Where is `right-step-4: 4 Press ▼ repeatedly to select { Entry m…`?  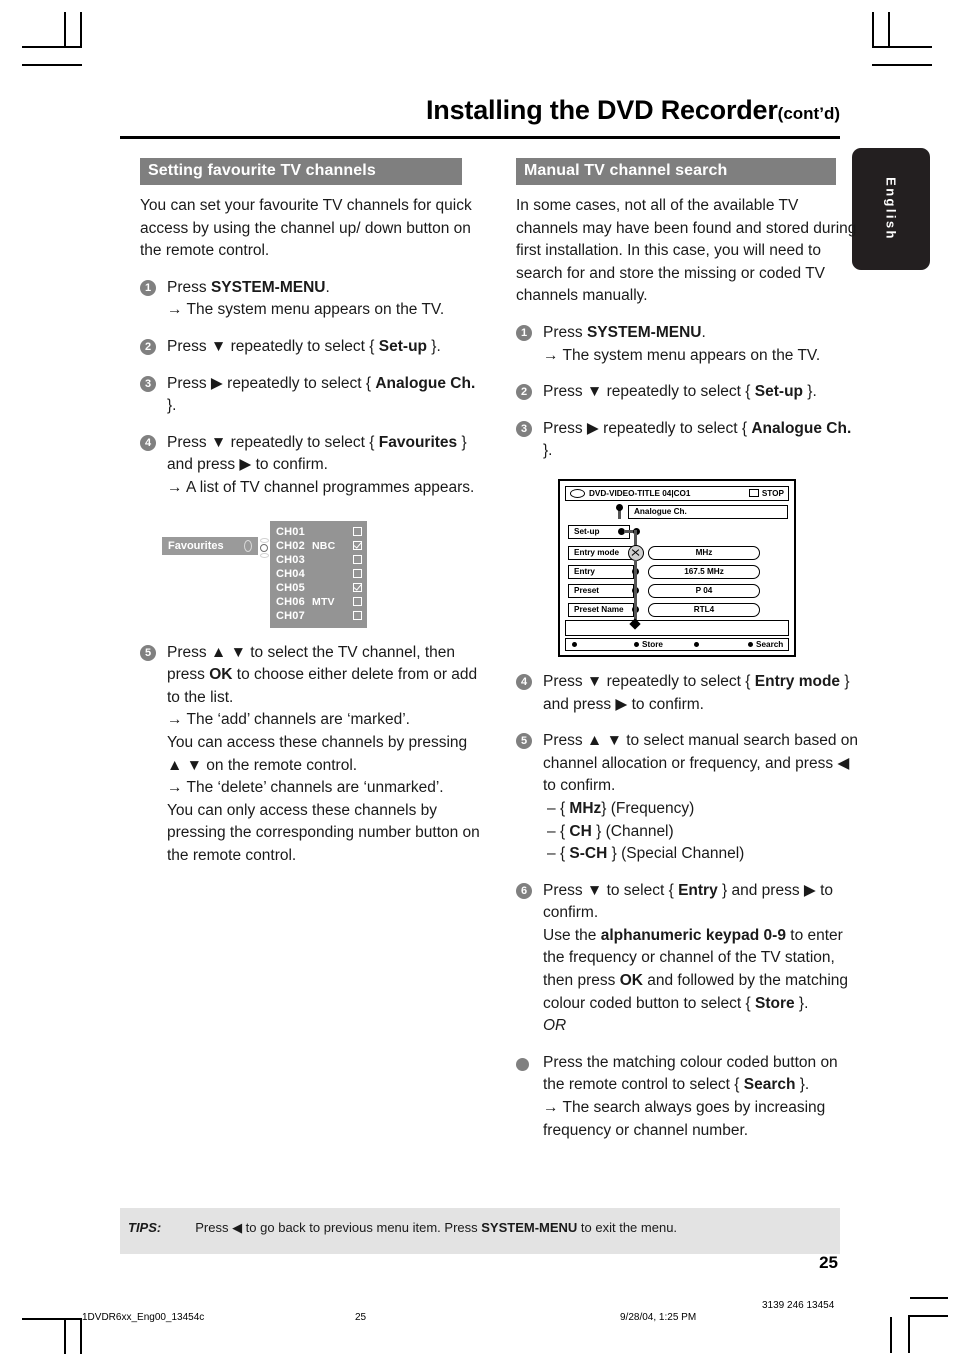 right-step-4: 4 Press ▼ repeatedly to select { Entry m… is located at coordinates (689, 693).